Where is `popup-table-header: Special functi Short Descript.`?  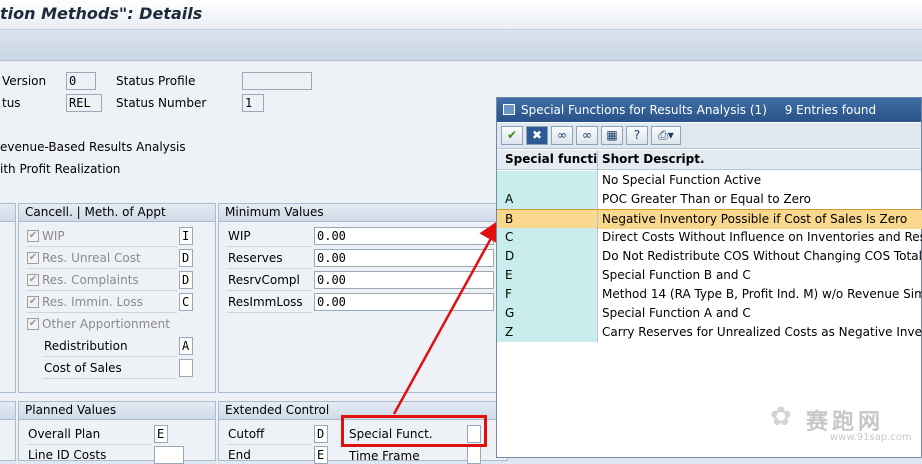 popup-table-header: Special functi Short Descript. is located at coordinates (709, 160).